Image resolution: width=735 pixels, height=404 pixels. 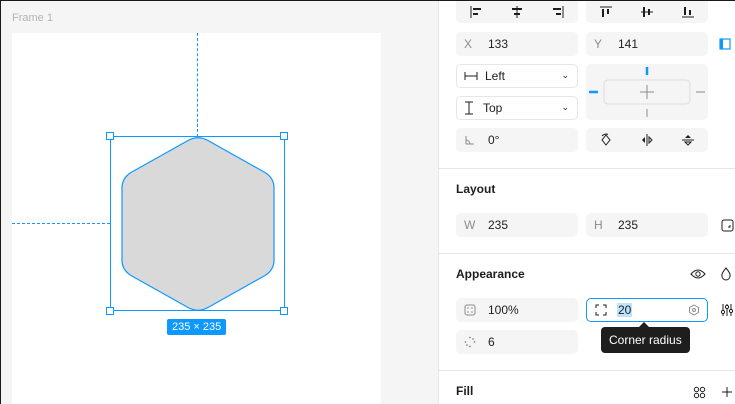 What do you see at coordinates (470, 310) in the screenshot?
I see `opacity-icon` at bounding box center [470, 310].